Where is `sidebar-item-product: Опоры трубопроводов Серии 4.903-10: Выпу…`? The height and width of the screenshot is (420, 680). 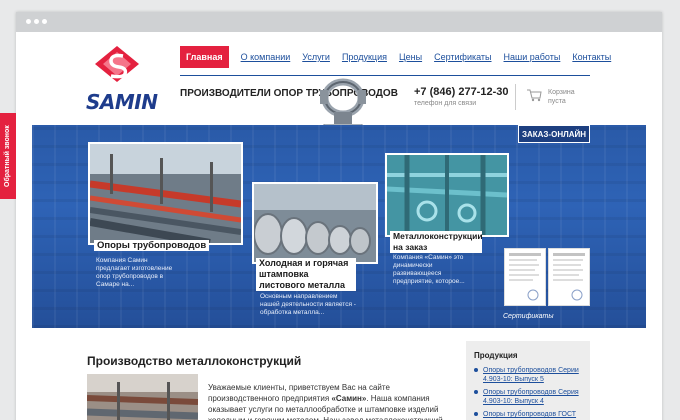 sidebar-item-product: Опоры трубопроводов Серии 4.903-10: Выпу… is located at coordinates (528, 375).